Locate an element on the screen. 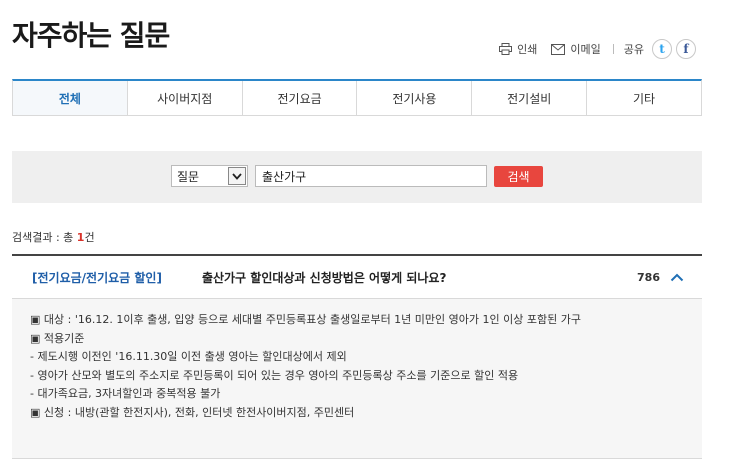  utility-divider is located at coordinates (613, 49).